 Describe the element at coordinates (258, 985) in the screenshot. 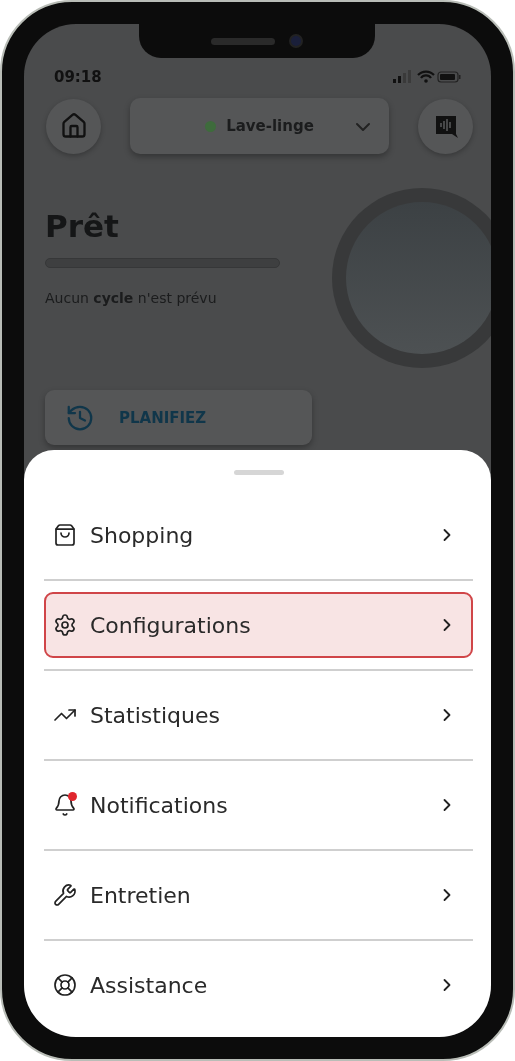

I see `menu-item: Assistance` at that location.